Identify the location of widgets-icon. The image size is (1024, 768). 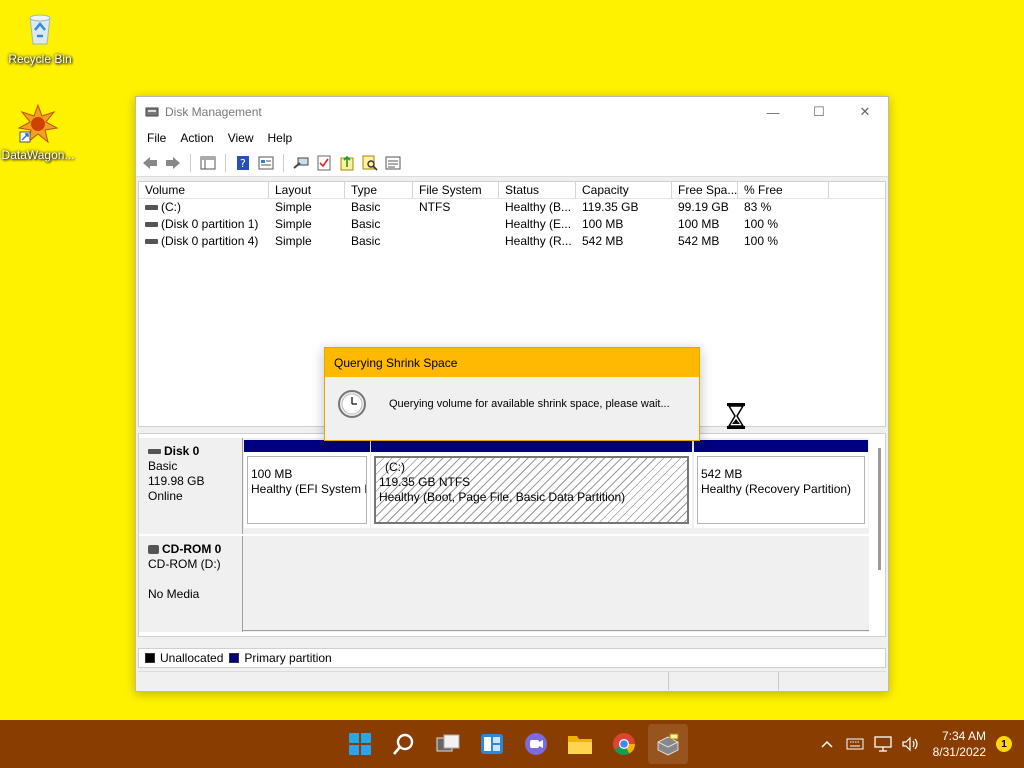
(492, 744).